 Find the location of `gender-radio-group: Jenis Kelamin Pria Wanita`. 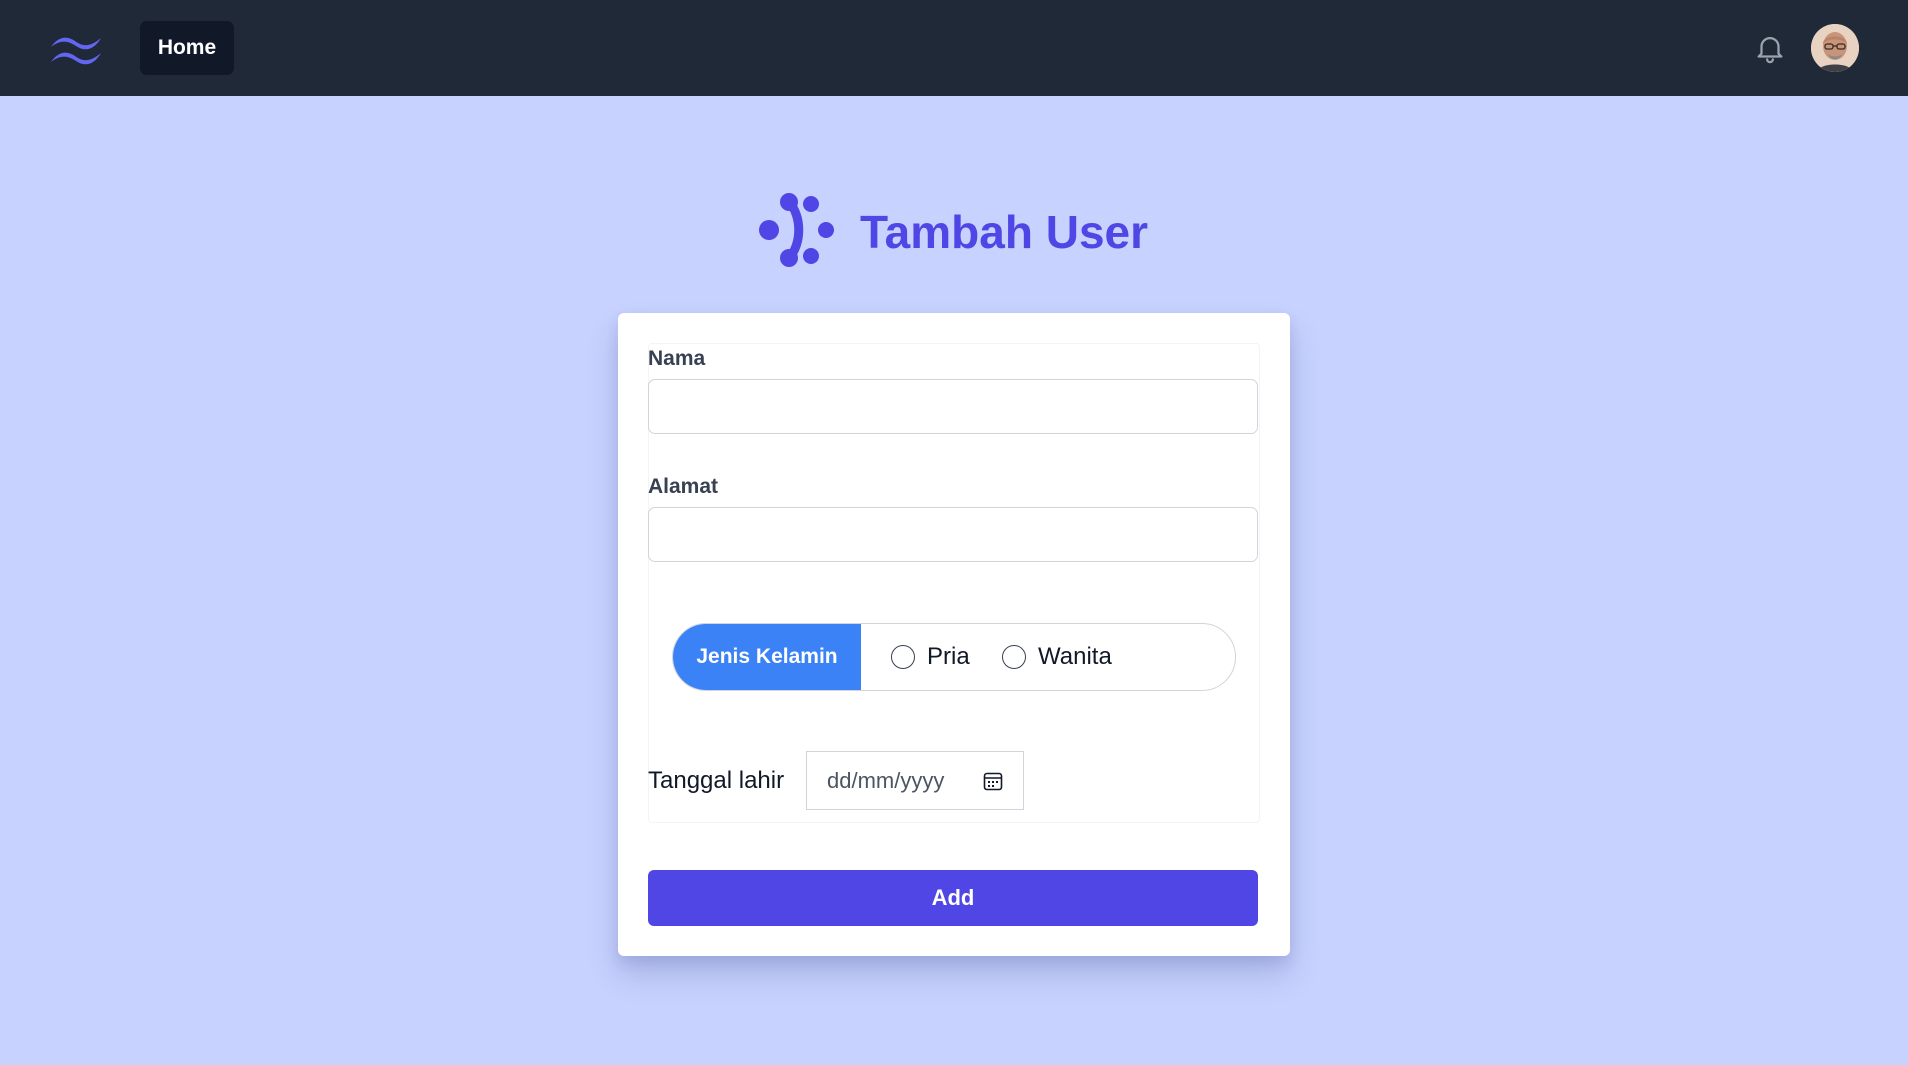

gender-radio-group: Jenis Kelamin Pria Wanita is located at coordinates (954, 657).